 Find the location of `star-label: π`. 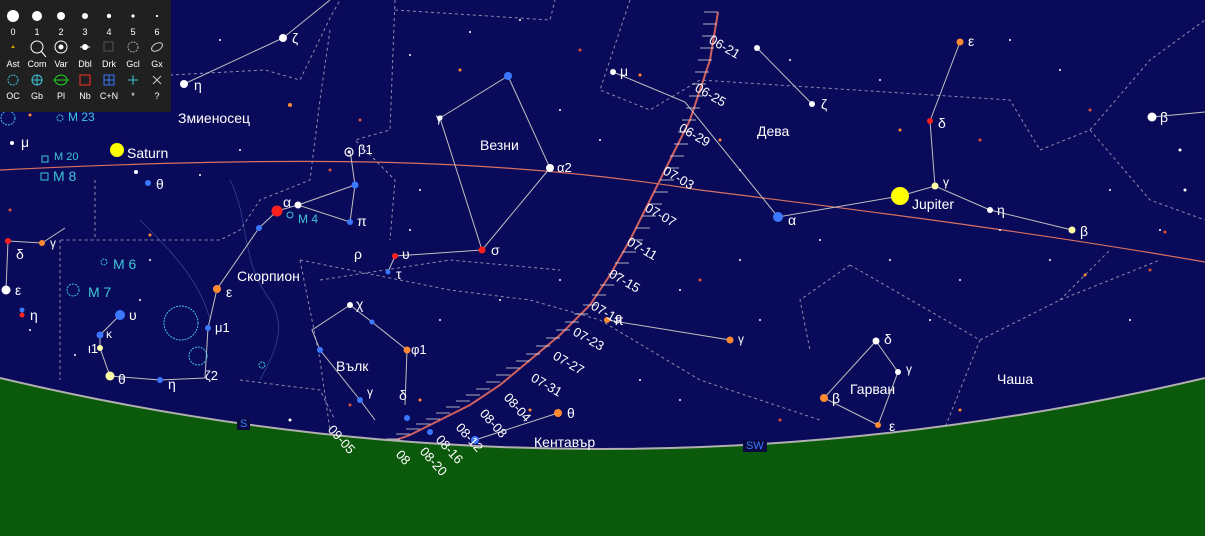

star-label: π is located at coordinates (362, 221).